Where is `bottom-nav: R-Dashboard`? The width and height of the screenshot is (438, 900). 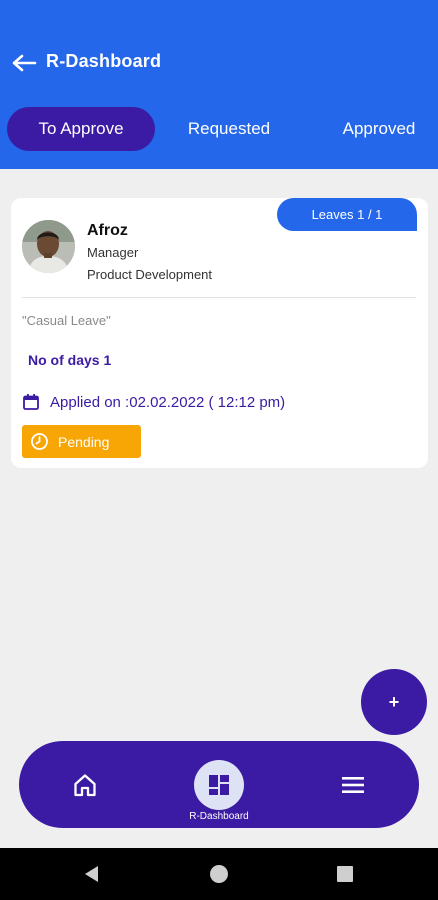 bottom-nav: R-Dashboard is located at coordinates (219, 784).